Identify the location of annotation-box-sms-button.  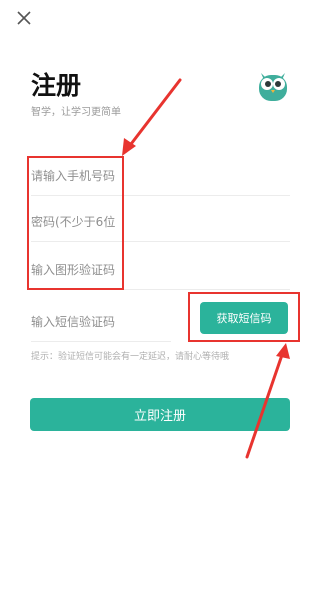
(244, 317).